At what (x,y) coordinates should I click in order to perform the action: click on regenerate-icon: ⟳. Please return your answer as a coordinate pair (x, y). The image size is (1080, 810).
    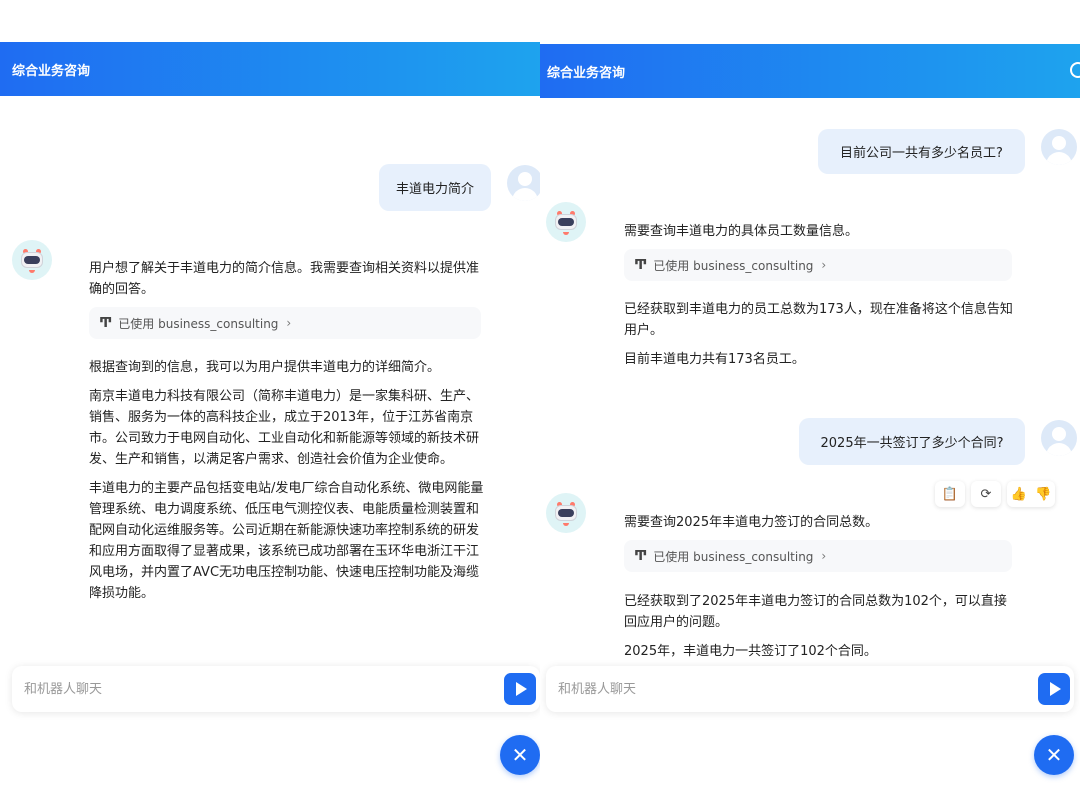
    Looking at the image, I should click on (986, 494).